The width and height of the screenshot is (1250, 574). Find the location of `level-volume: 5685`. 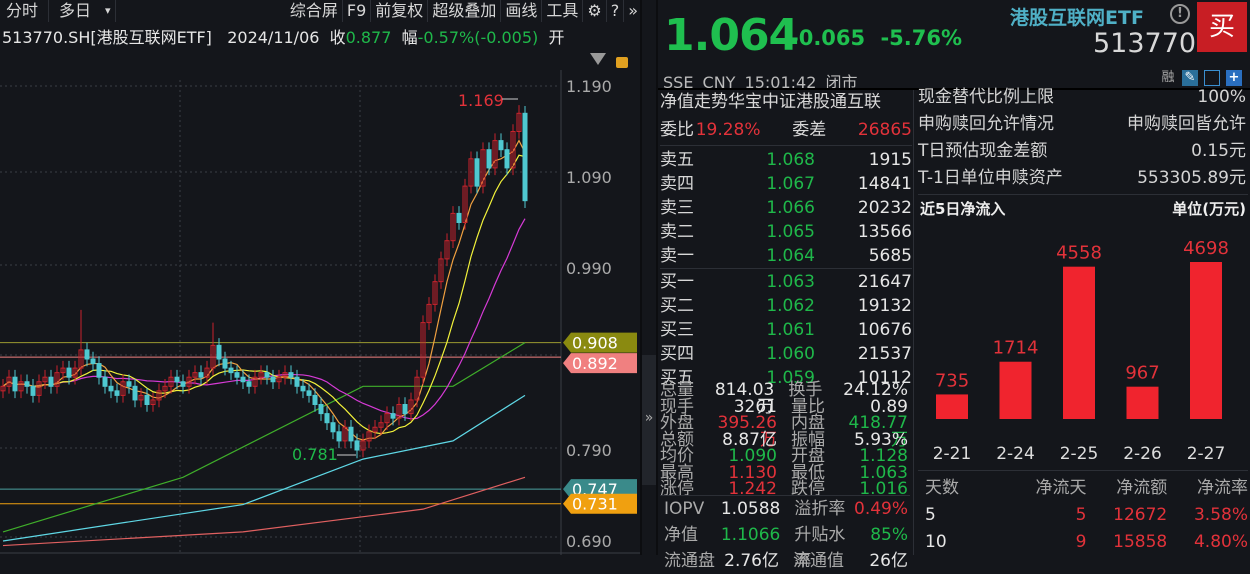

level-volume: 5685 is located at coordinates (890, 256).